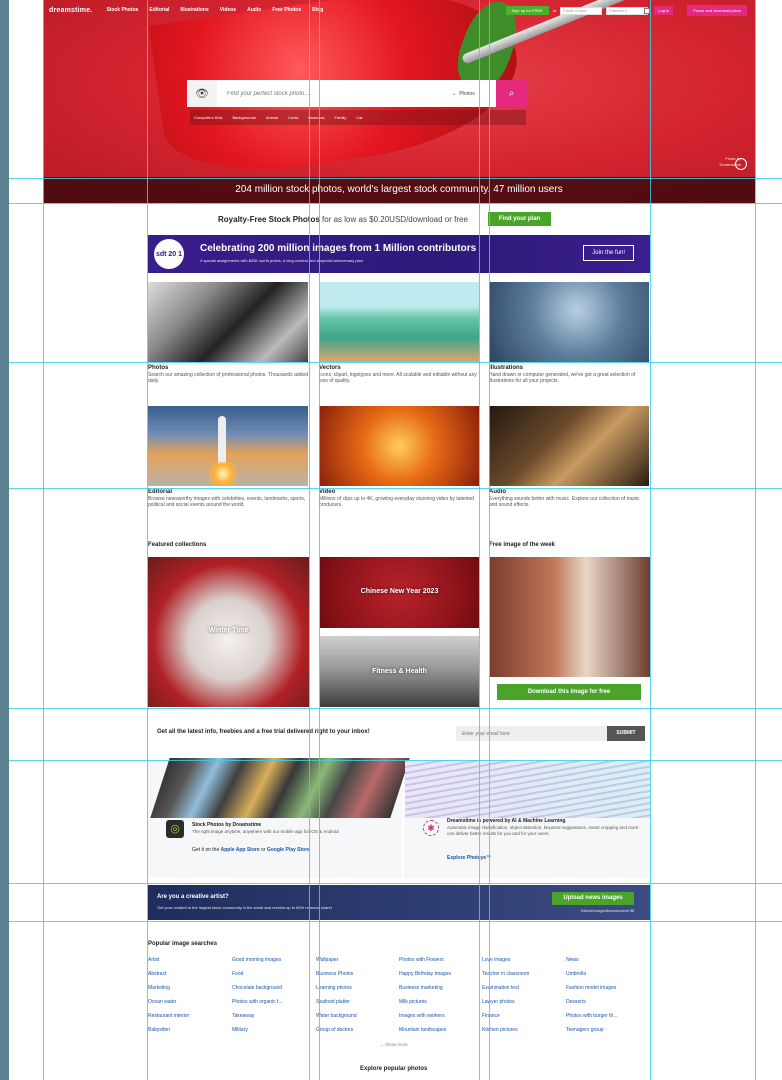 This screenshot has height=1080, width=782. I want to click on creative-small-link: Editorial images/license/course $$, so click(607, 911).